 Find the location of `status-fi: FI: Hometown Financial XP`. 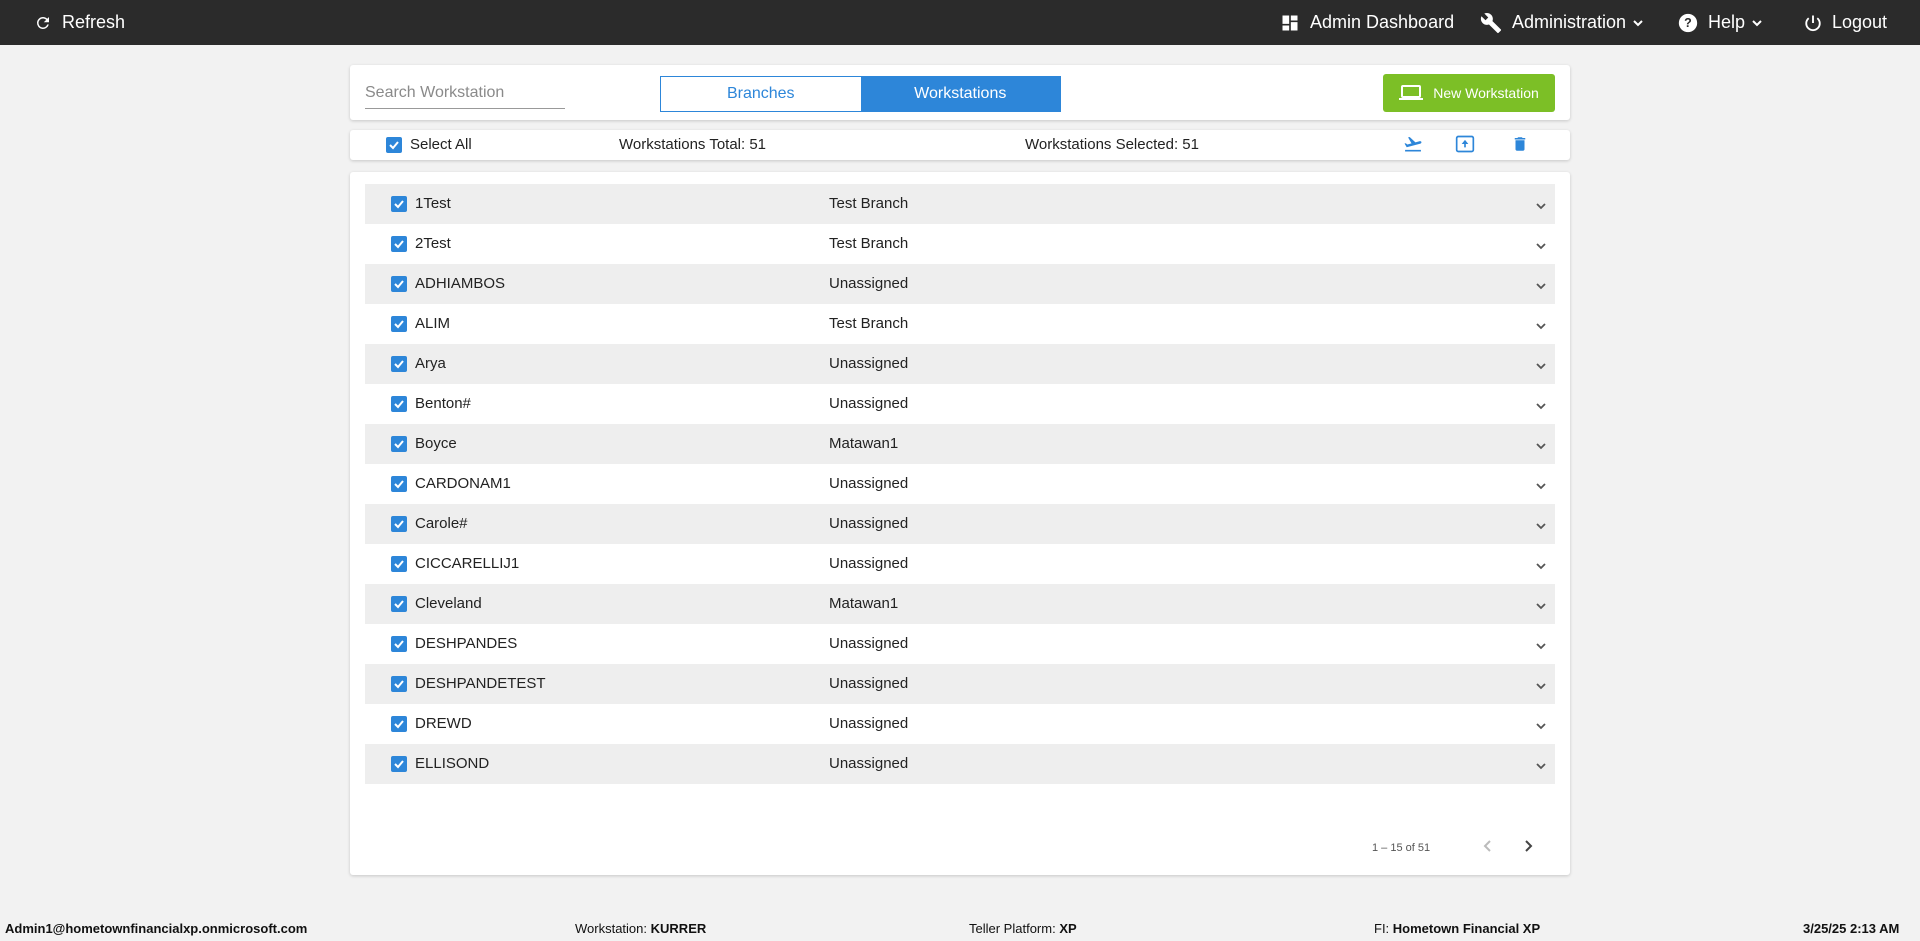

status-fi: FI: Hometown Financial XP is located at coordinates (1457, 928).